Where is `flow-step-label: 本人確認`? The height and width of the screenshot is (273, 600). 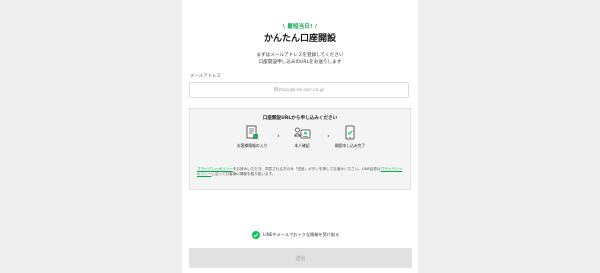 flow-step-label: 本人確認 is located at coordinates (302, 145).